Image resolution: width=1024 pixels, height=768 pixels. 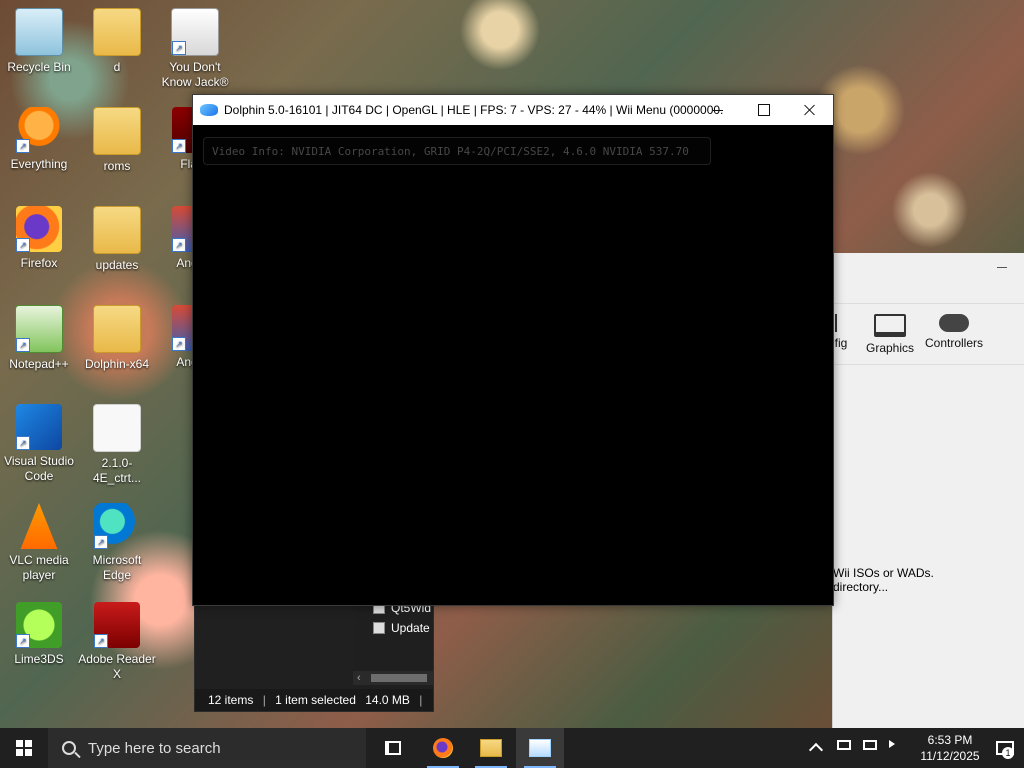 I want to click on maximize-icon, so click(x=764, y=110).